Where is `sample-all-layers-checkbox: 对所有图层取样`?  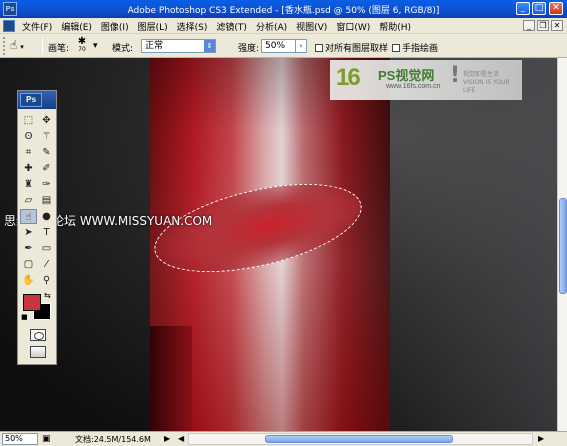
sample-all-layers-checkbox: 对所有图层取样 is located at coordinates (351, 47).